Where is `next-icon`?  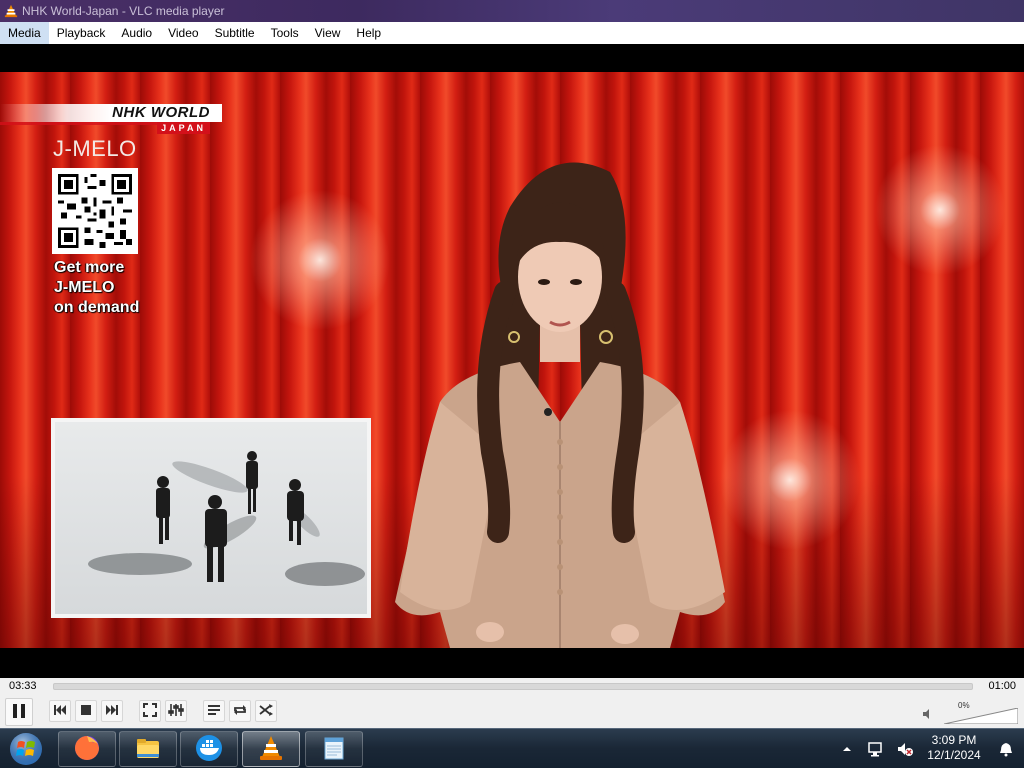
next-icon is located at coordinates (112, 711).